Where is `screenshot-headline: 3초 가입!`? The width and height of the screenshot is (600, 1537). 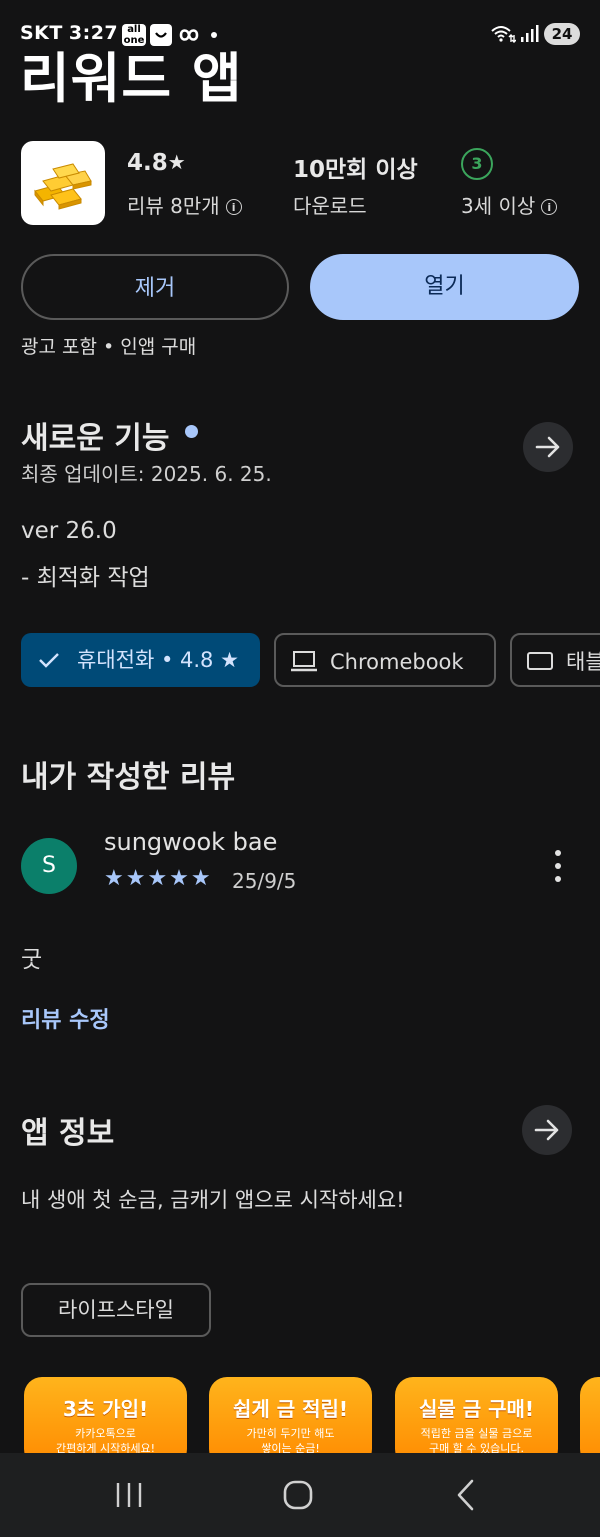
screenshot-headline: 3초 가입! is located at coordinates (105, 1409).